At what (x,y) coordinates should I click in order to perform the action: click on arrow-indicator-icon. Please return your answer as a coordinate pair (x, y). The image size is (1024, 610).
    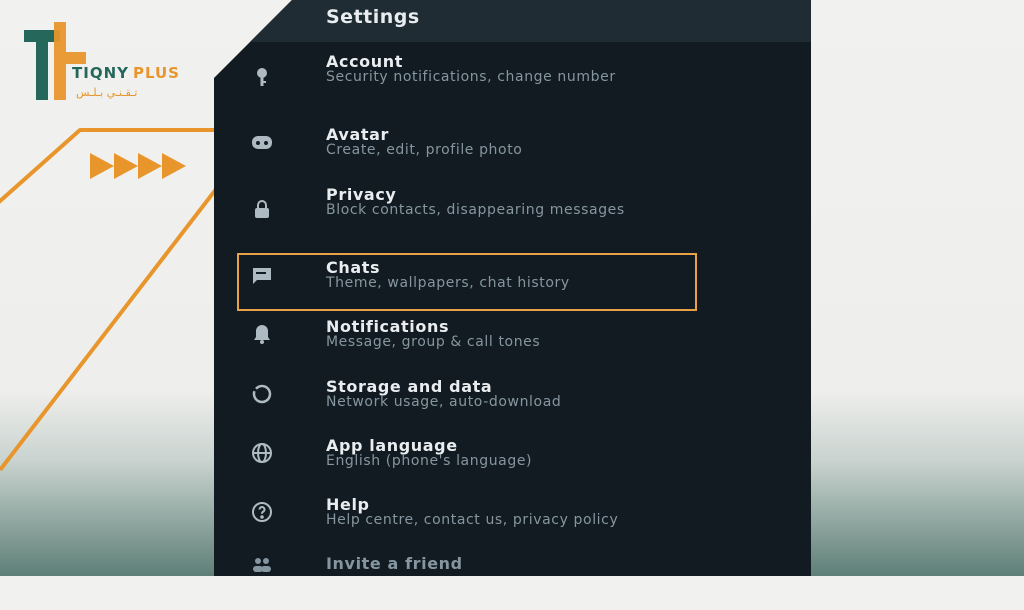
    Looking at the image, I should click on (138, 166).